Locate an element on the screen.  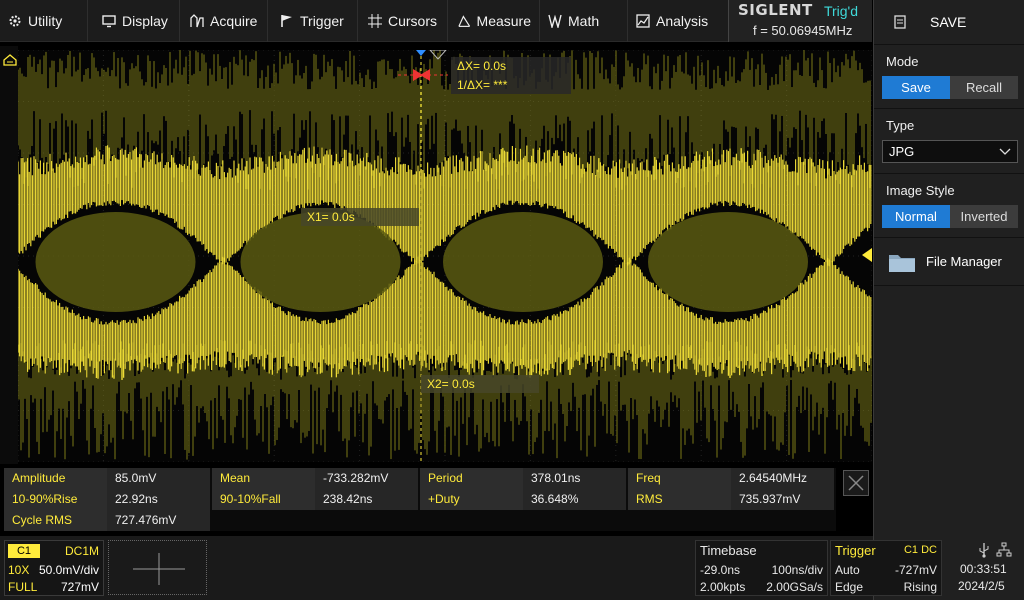
channel-tag: C1 is located at coordinates (24, 551).